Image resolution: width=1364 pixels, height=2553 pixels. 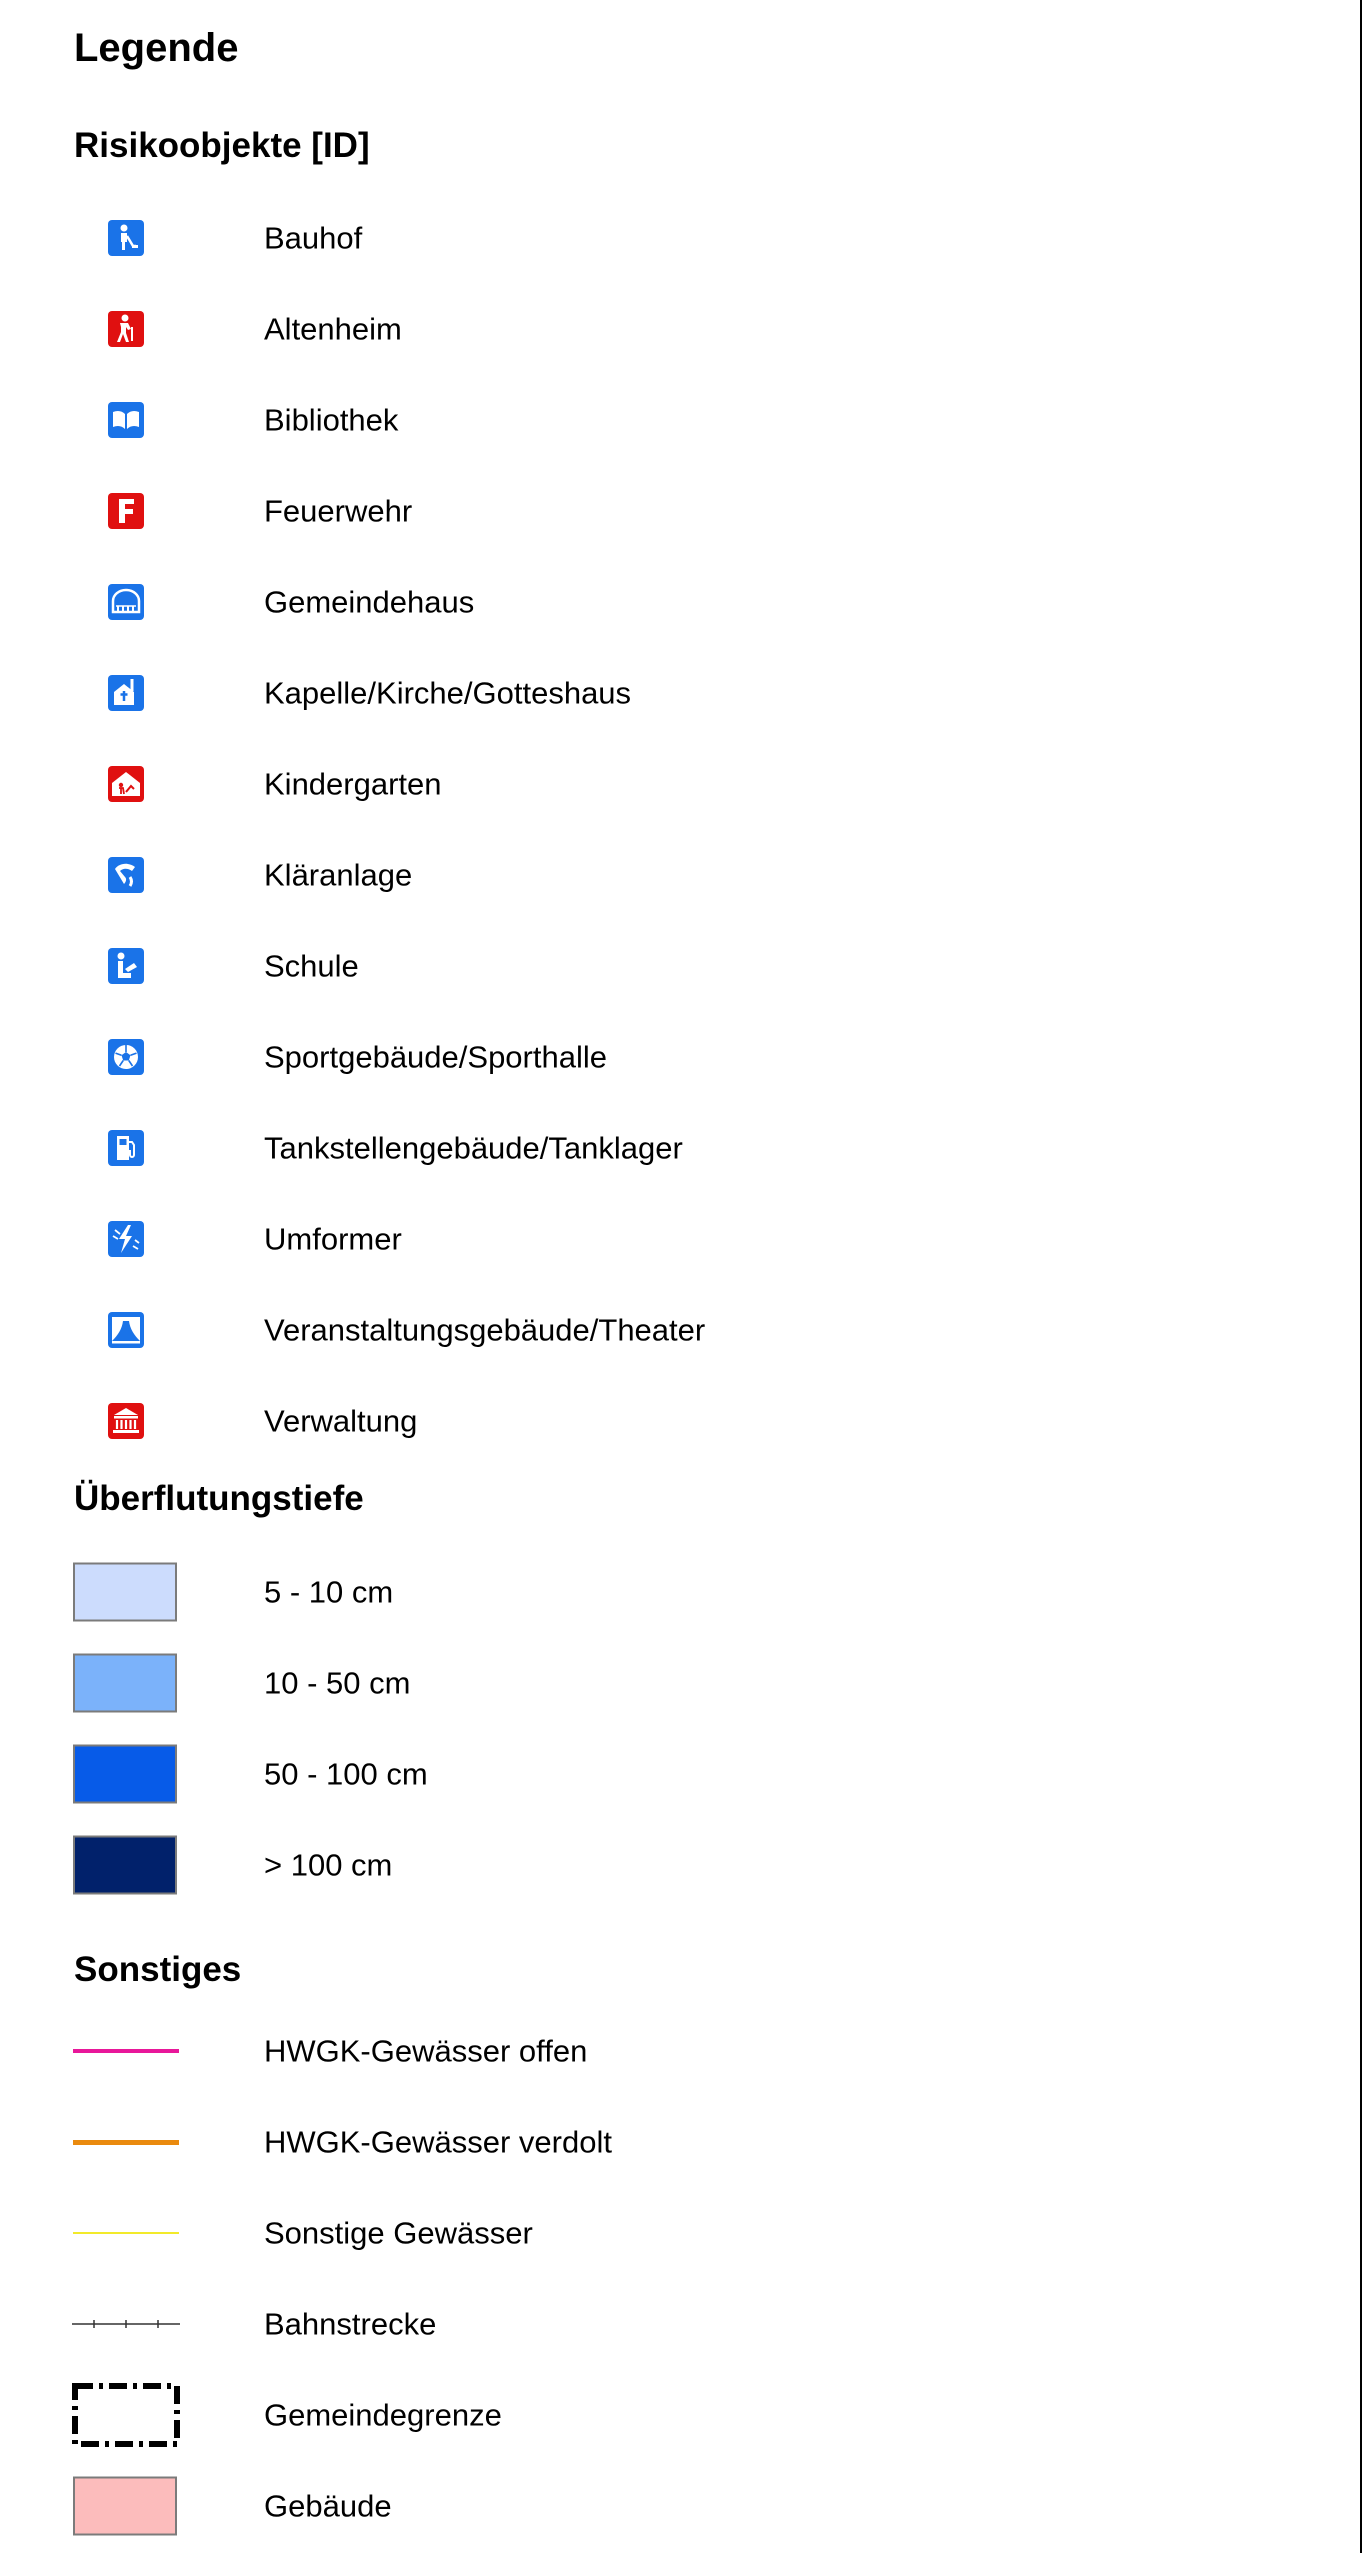 What do you see at coordinates (350, 2324) in the screenshot?
I see `legend-item-label: Bahnstrecke` at bounding box center [350, 2324].